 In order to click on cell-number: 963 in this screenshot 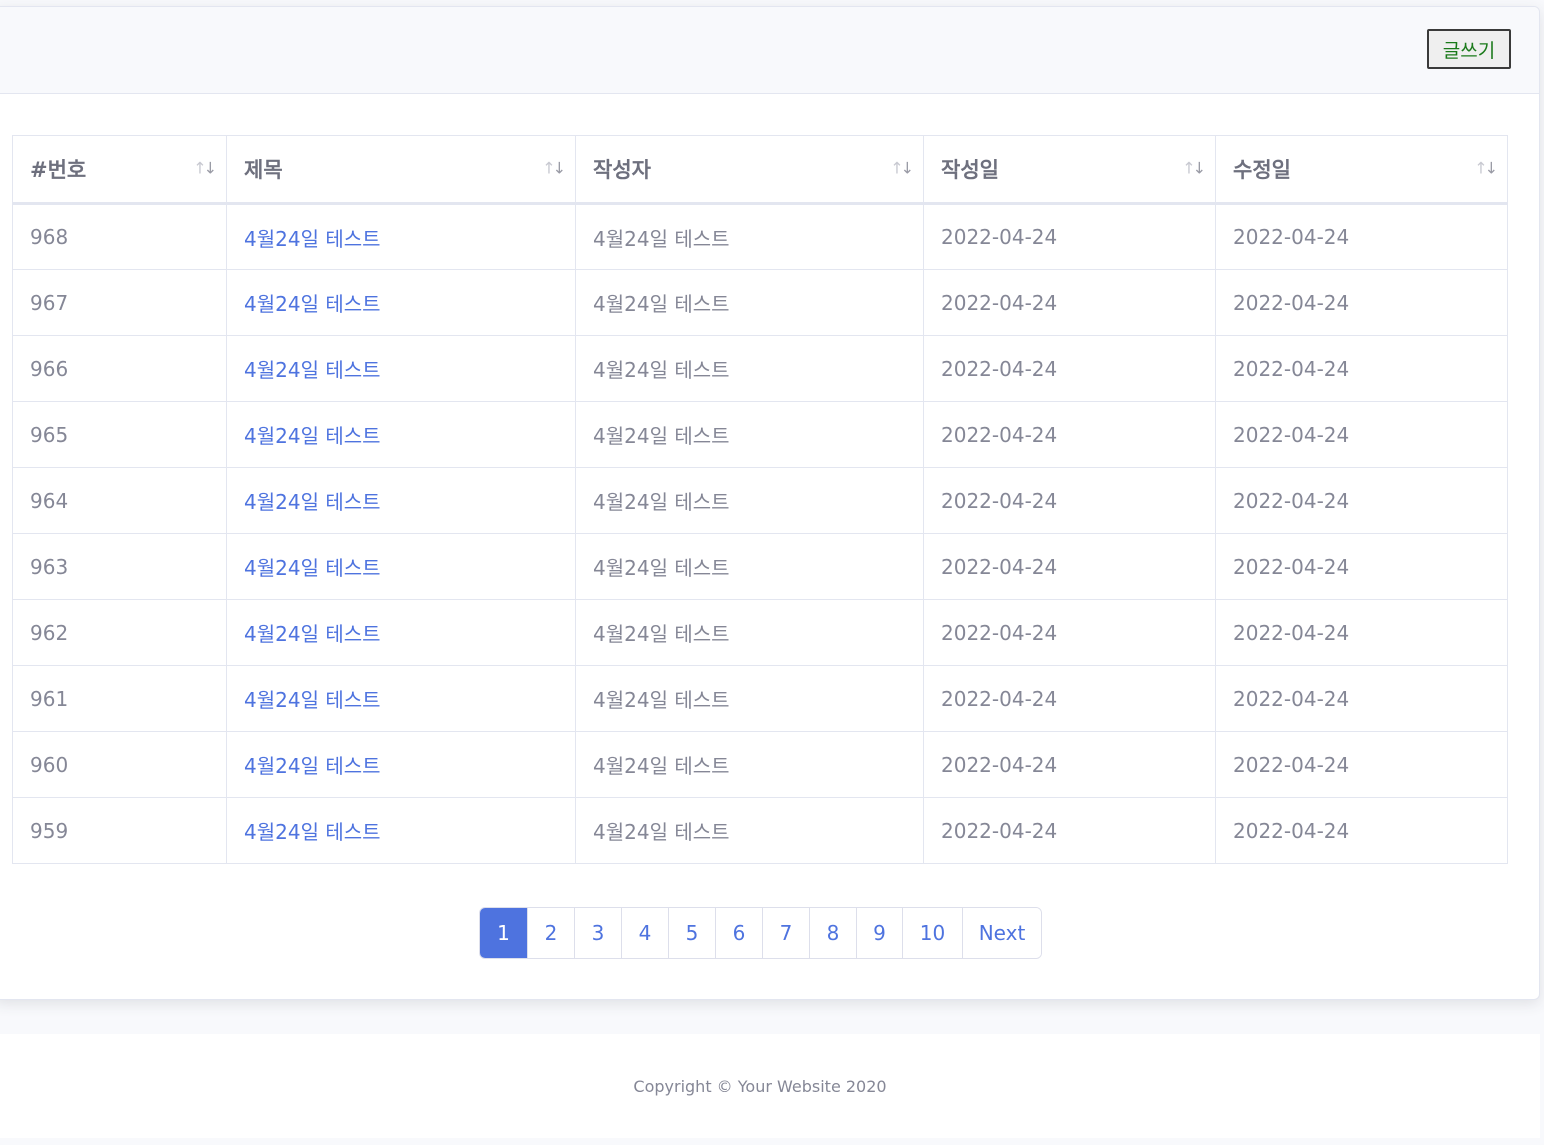, I will do `click(119, 566)`.